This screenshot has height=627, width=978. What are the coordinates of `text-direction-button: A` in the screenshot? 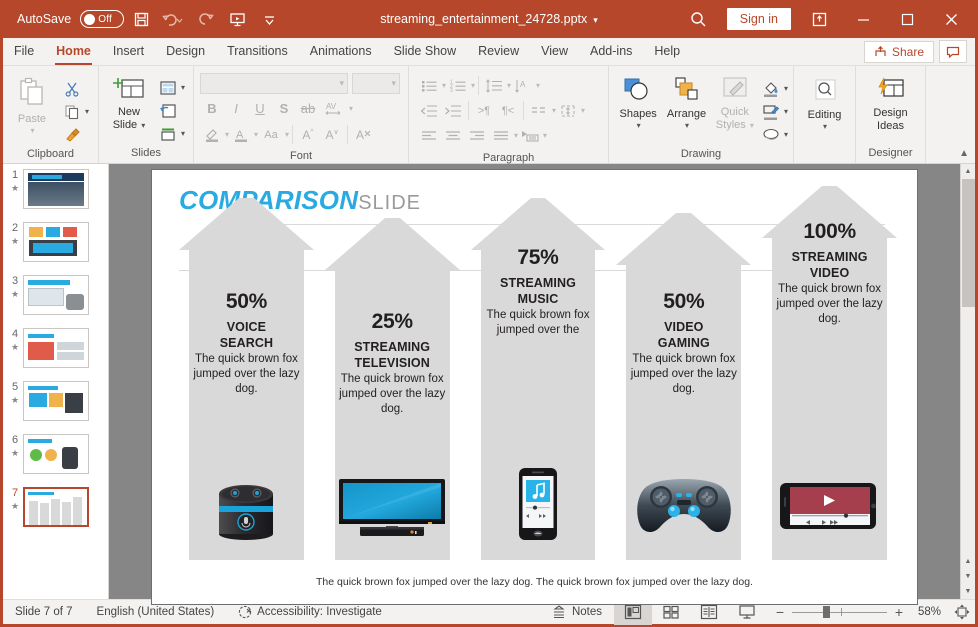 It's located at (523, 85).